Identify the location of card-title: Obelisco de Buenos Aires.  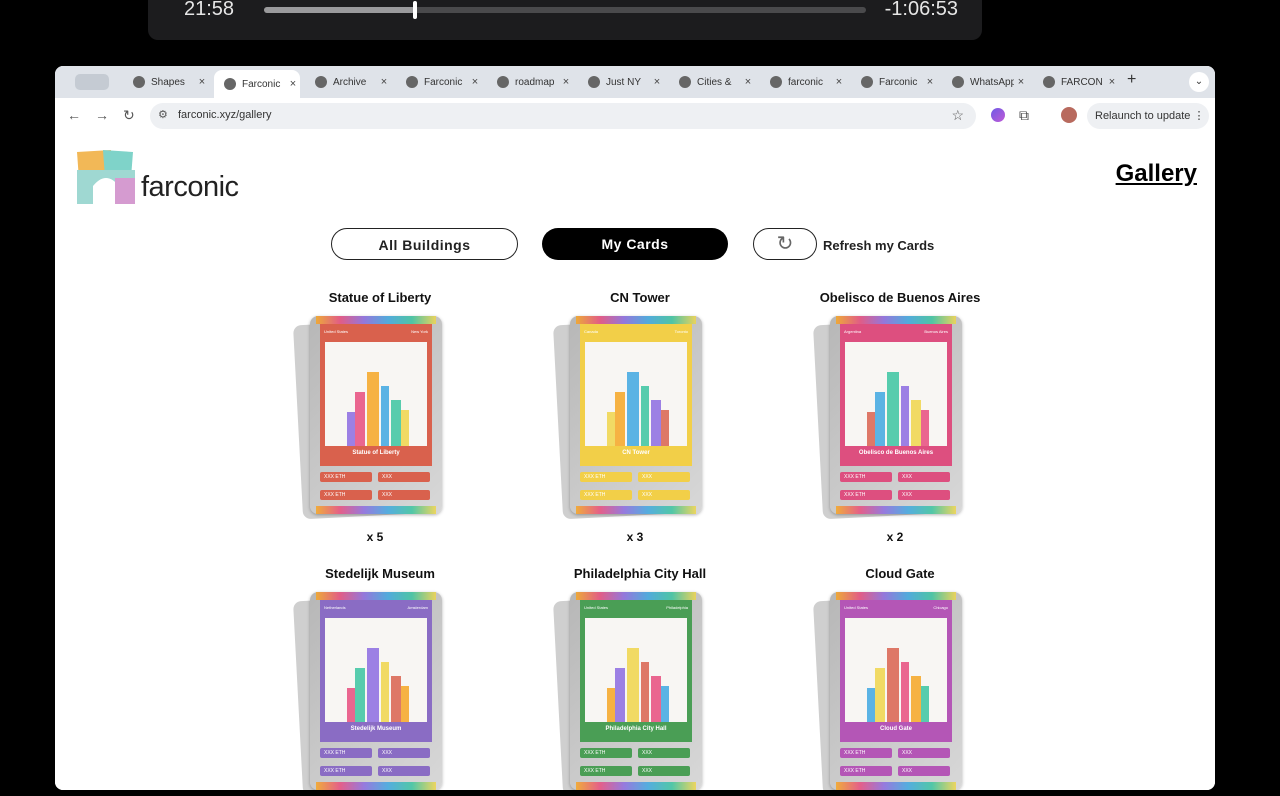
(900, 297).